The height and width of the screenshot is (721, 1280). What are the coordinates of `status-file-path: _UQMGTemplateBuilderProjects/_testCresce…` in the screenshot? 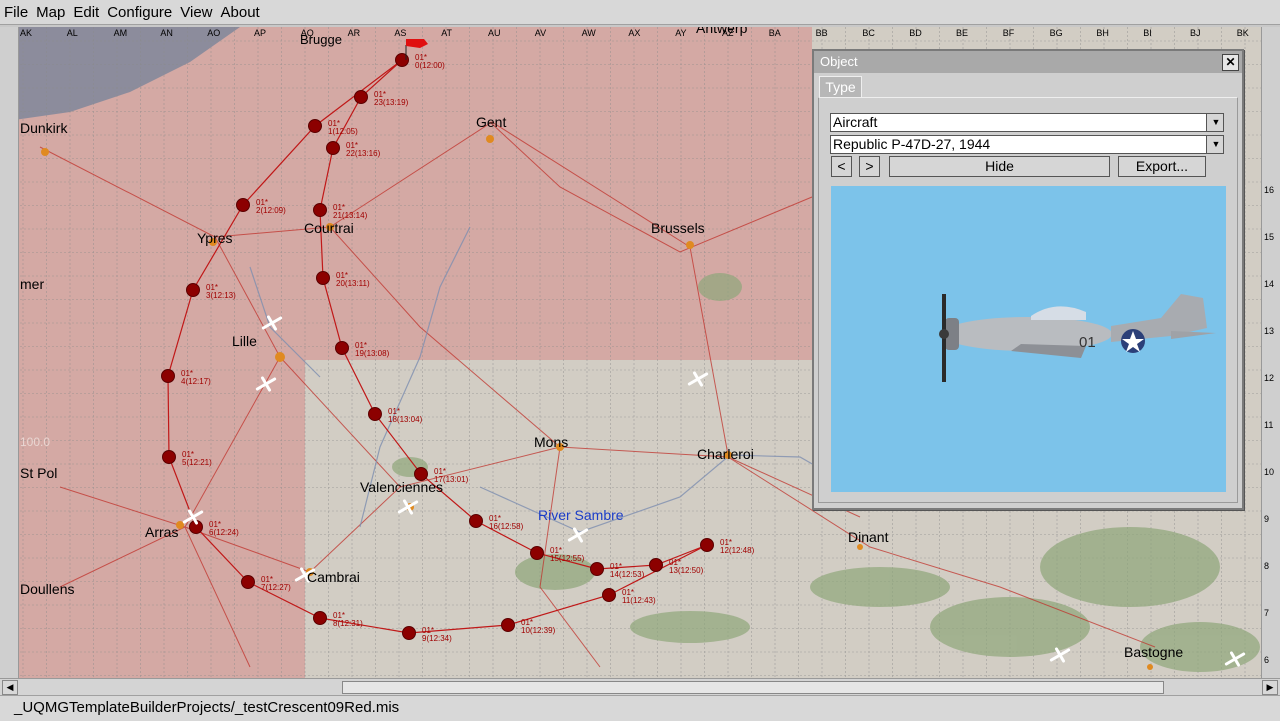 It's located at (207, 707).